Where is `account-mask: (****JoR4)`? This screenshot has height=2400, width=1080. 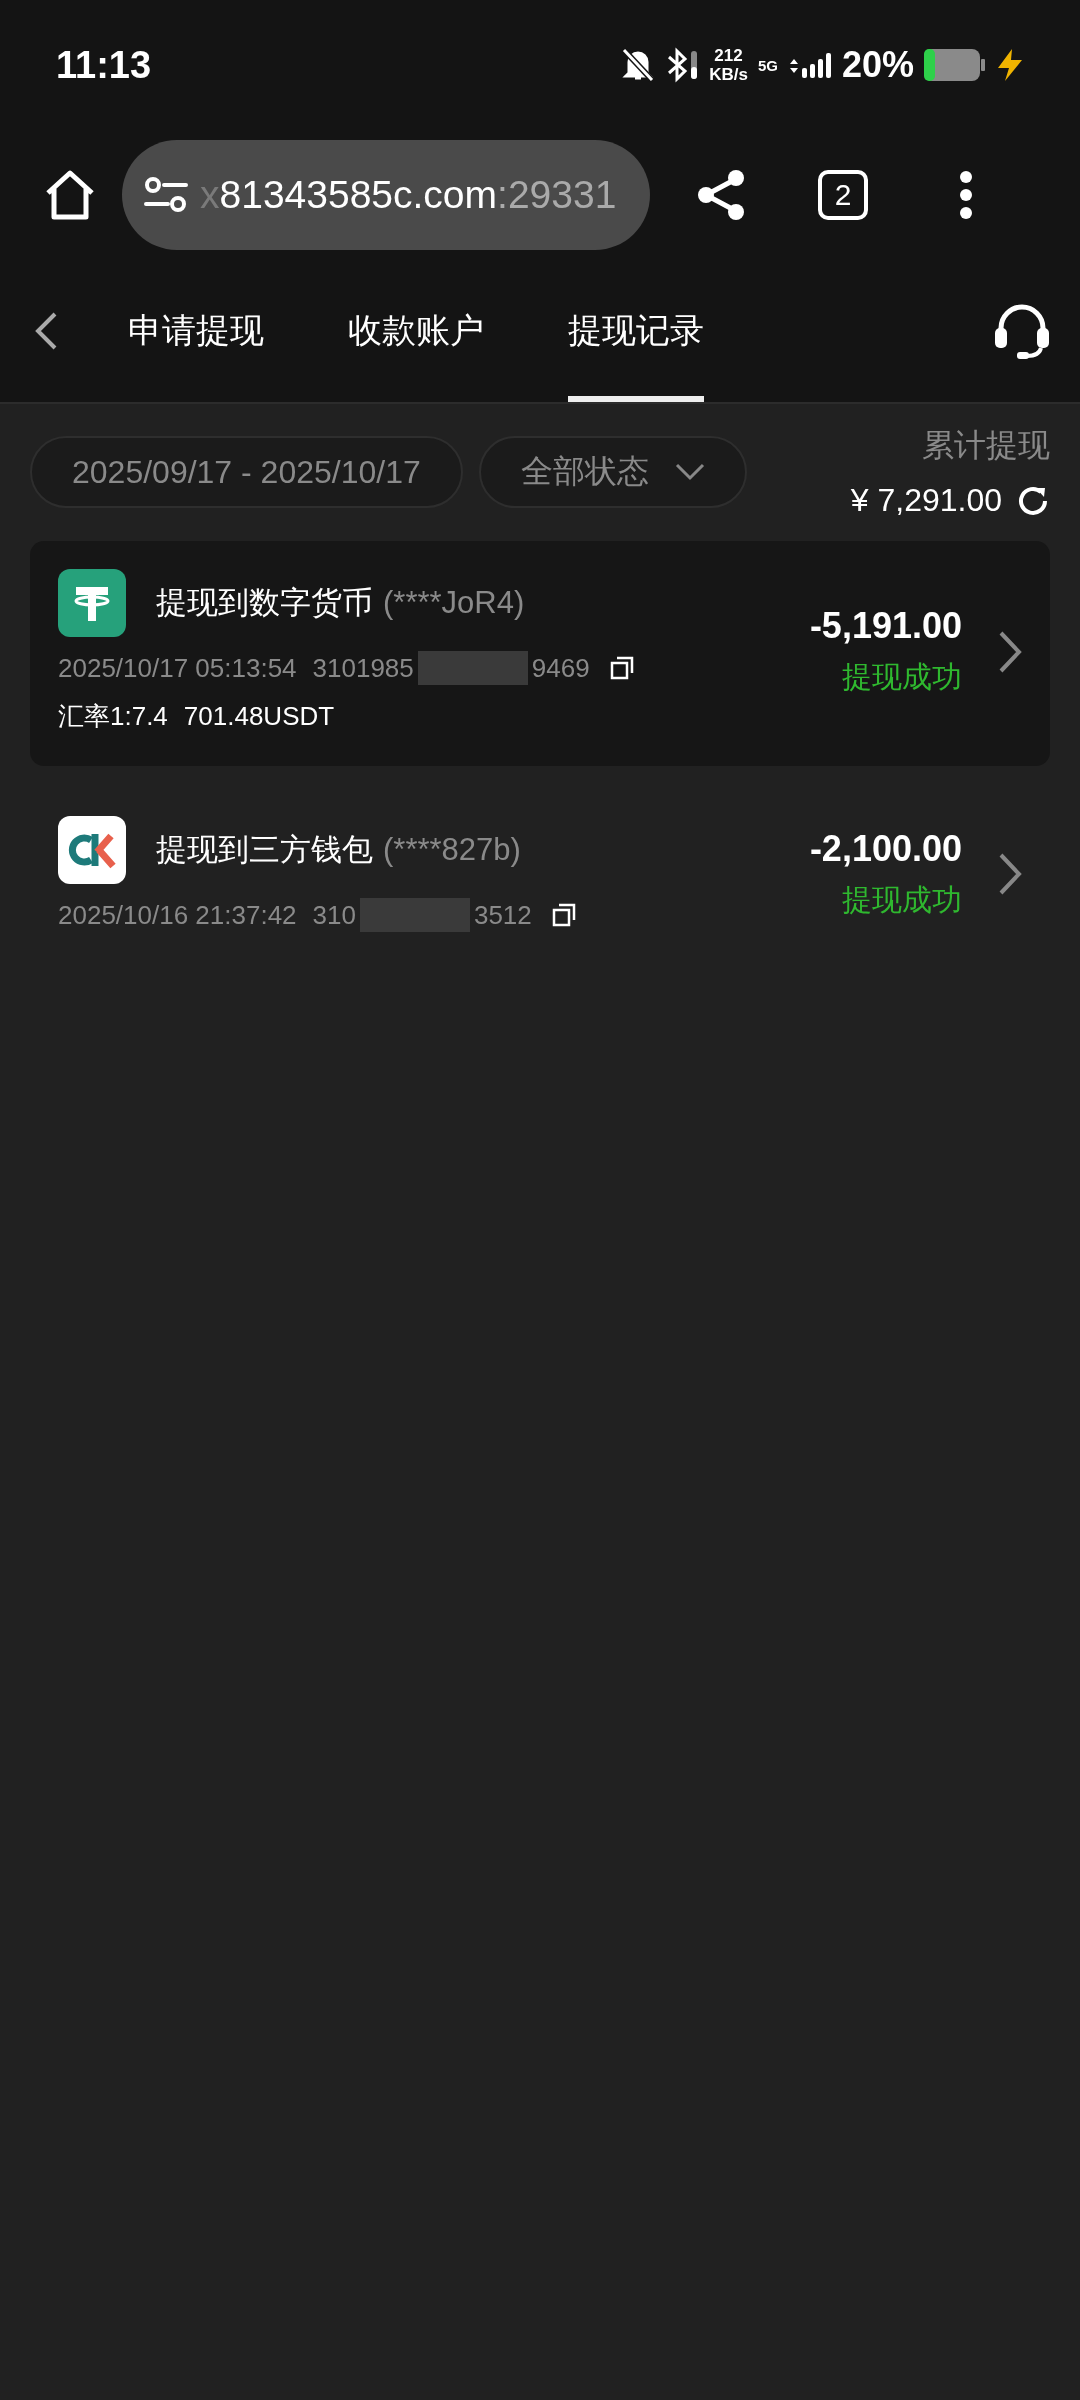
account-mask: (****JoR4) is located at coordinates (454, 603).